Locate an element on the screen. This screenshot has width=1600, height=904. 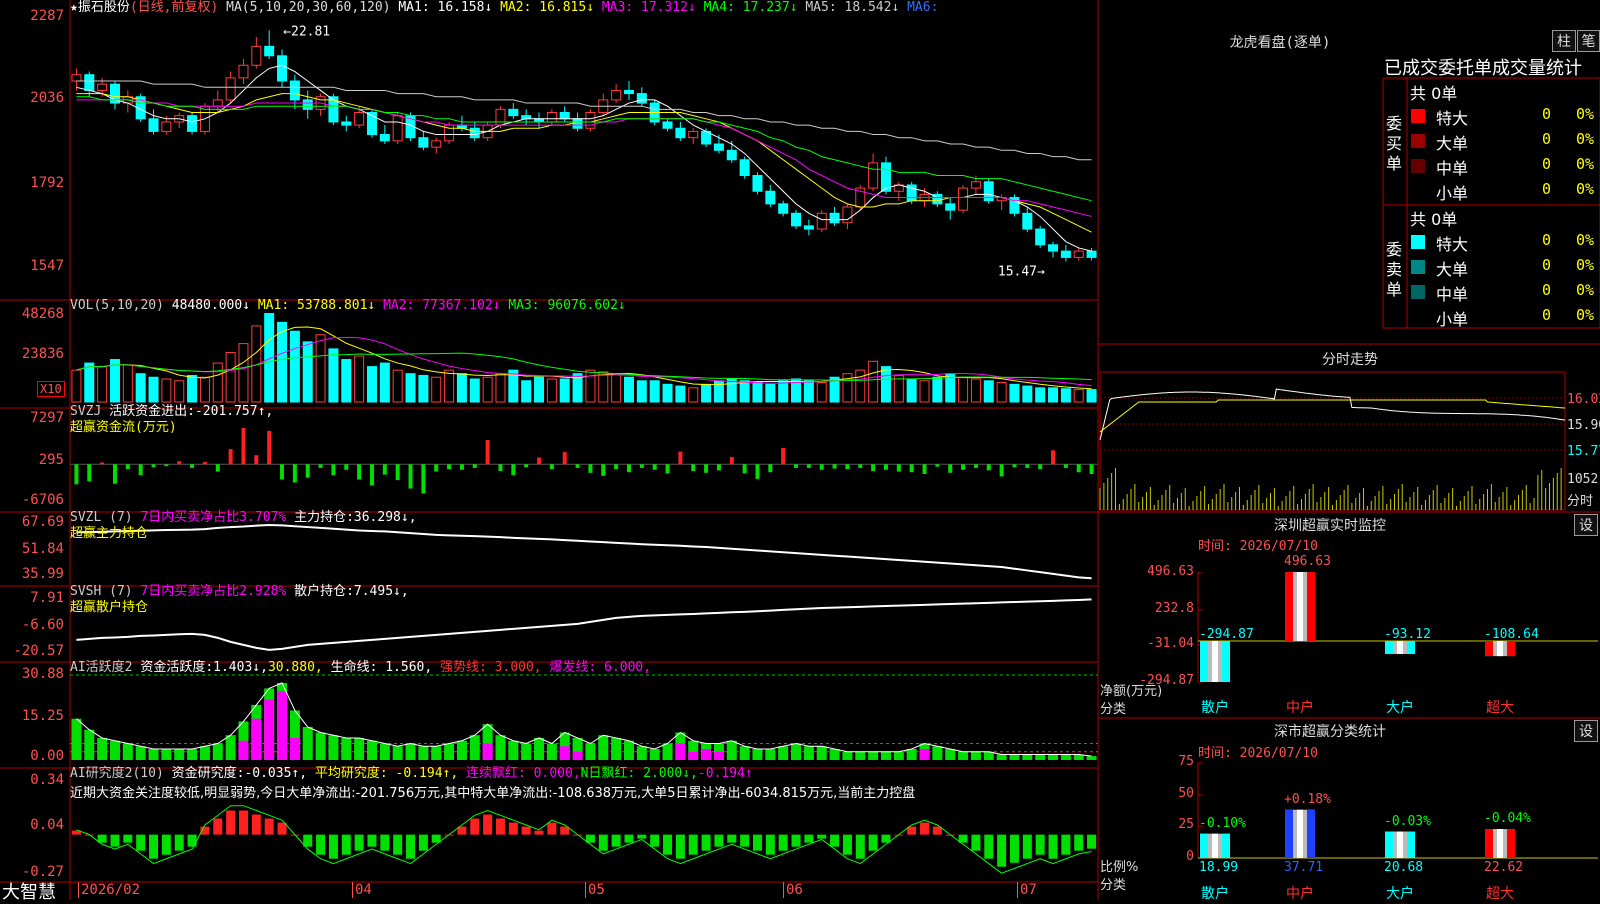
category-name: 超大 is located at coordinates (1500, 708).